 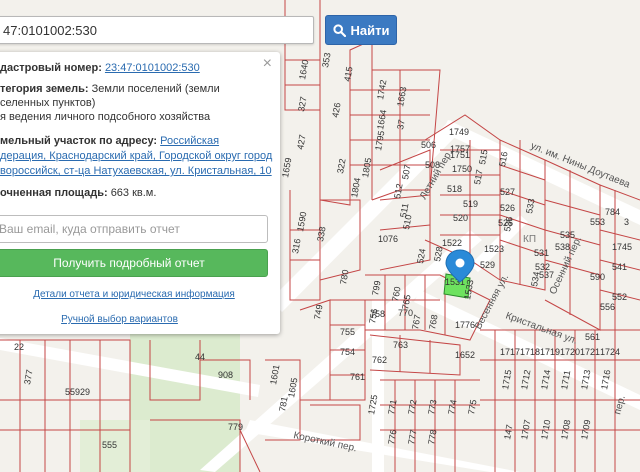 What do you see at coordinates (597, 222) in the screenshot?
I see `plot-number: 553` at bounding box center [597, 222].